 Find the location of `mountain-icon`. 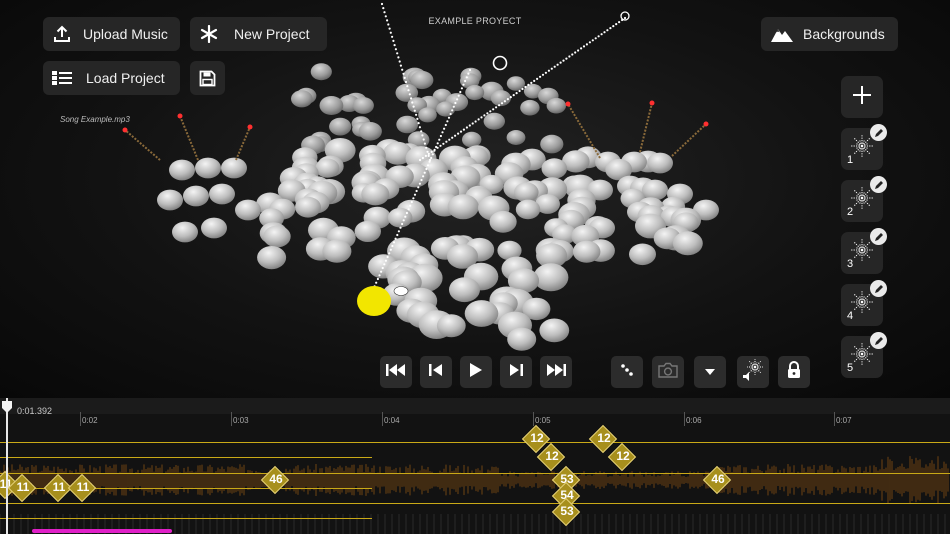

mountain-icon is located at coordinates (782, 34).